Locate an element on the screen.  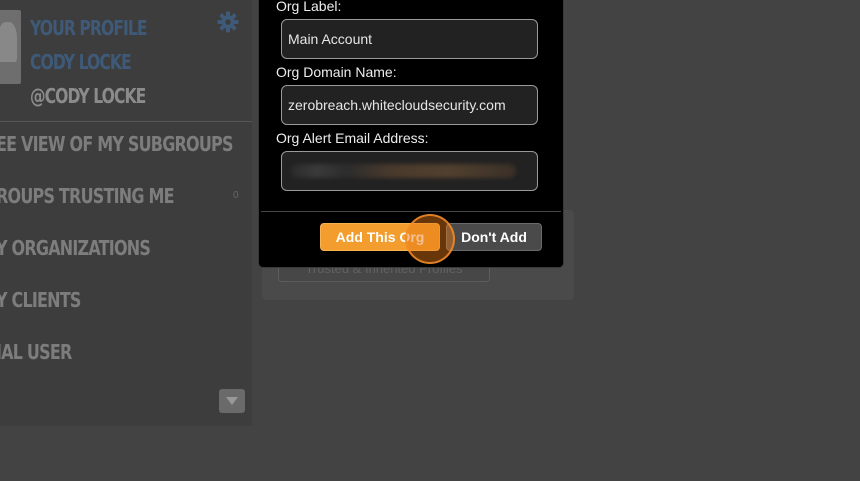
org-label-input: Main Account is located at coordinates (409, 39).